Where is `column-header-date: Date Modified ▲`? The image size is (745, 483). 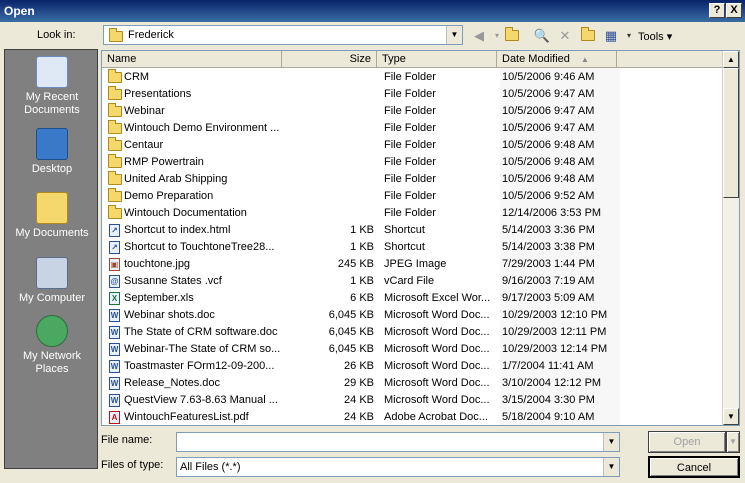 column-header-date: Date Modified ▲ is located at coordinates (557, 59).